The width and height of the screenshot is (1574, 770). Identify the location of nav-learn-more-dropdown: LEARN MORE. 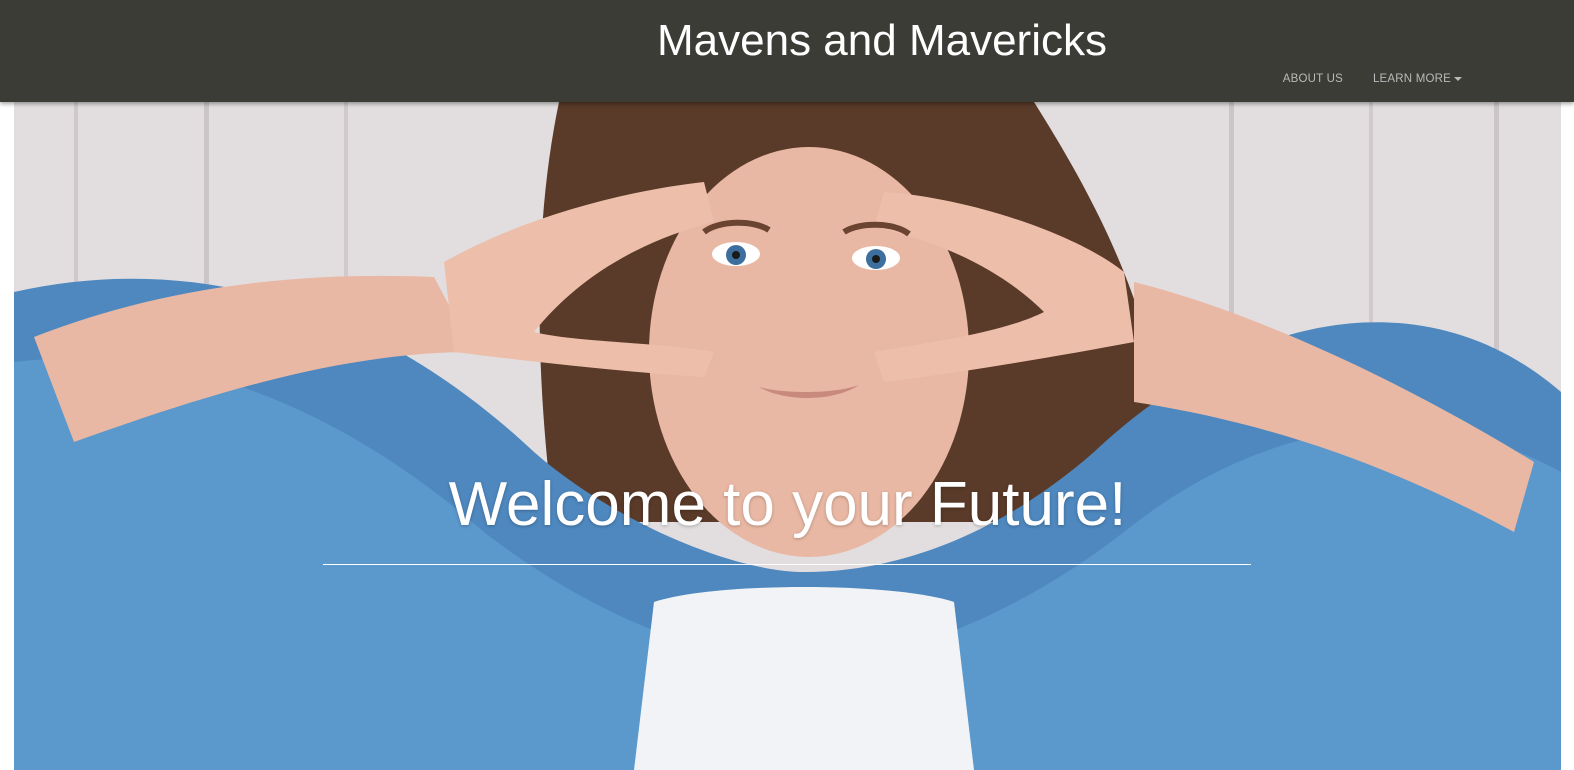
(1417, 79).